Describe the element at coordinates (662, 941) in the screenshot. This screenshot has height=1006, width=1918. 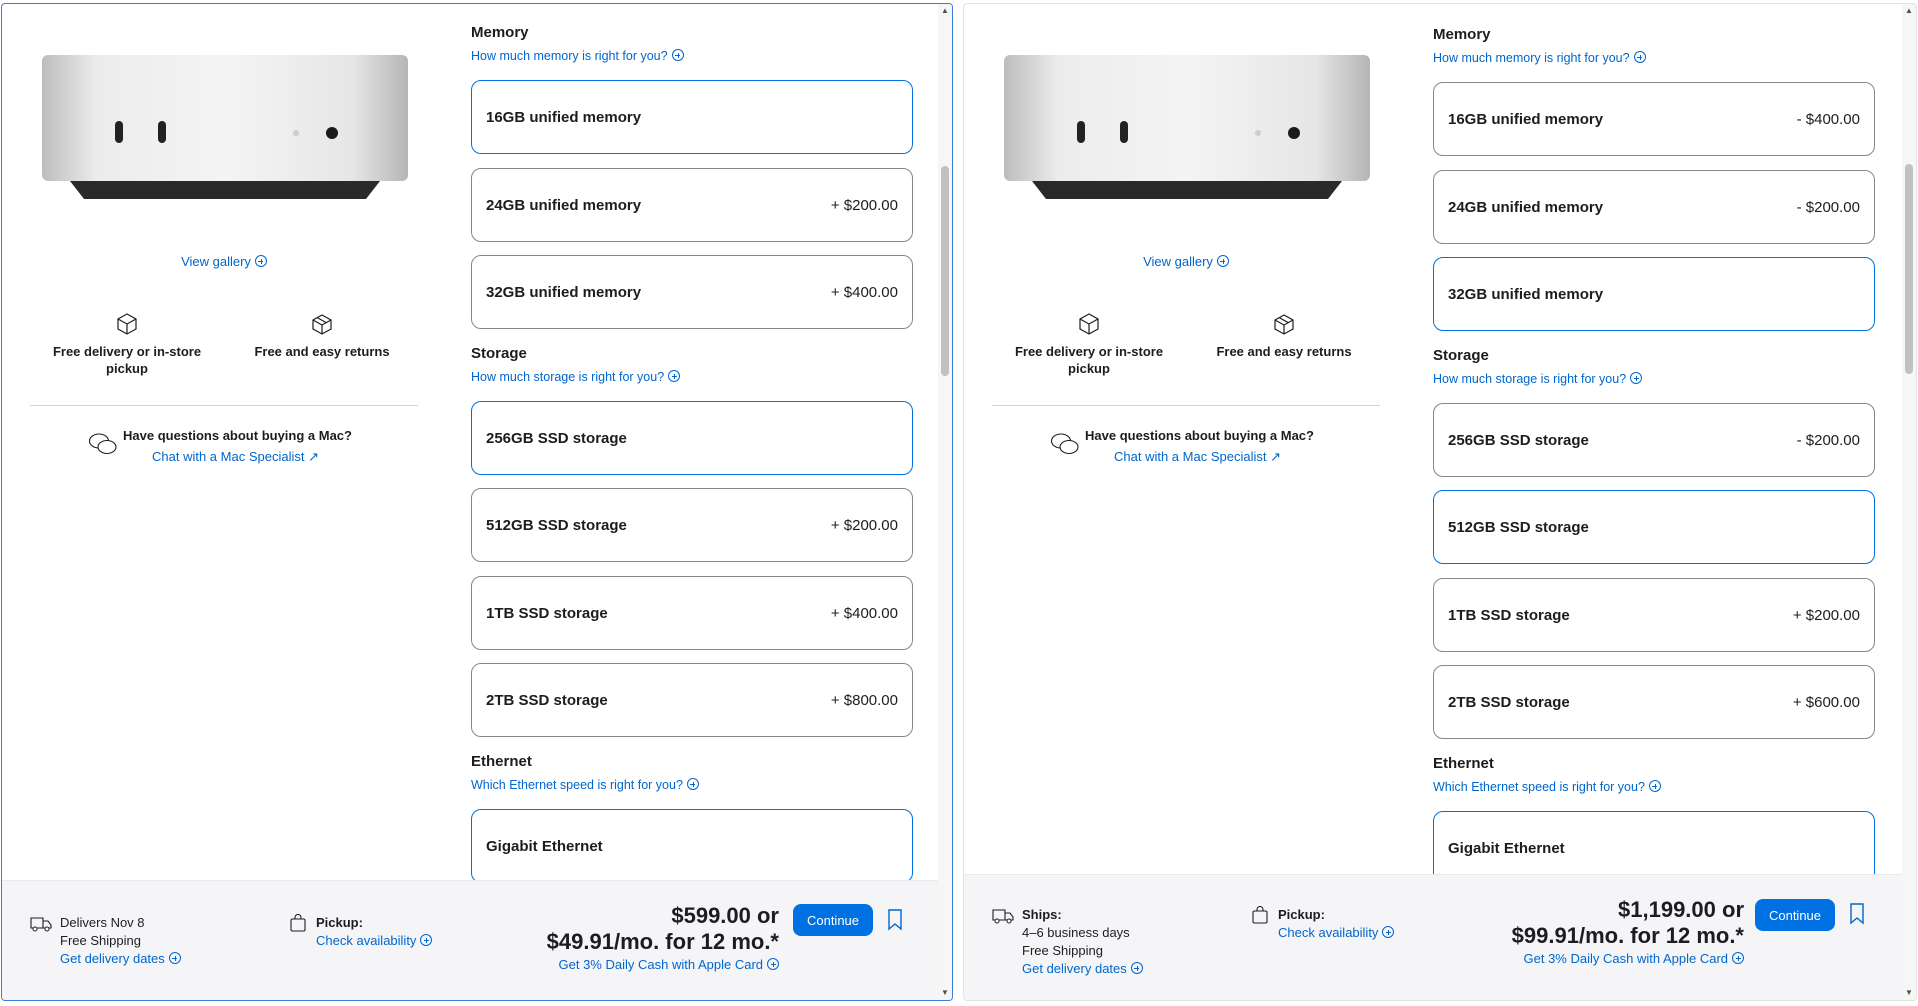
I see `monthly-price: $49.91/mo. for 12 mo.*` at that location.